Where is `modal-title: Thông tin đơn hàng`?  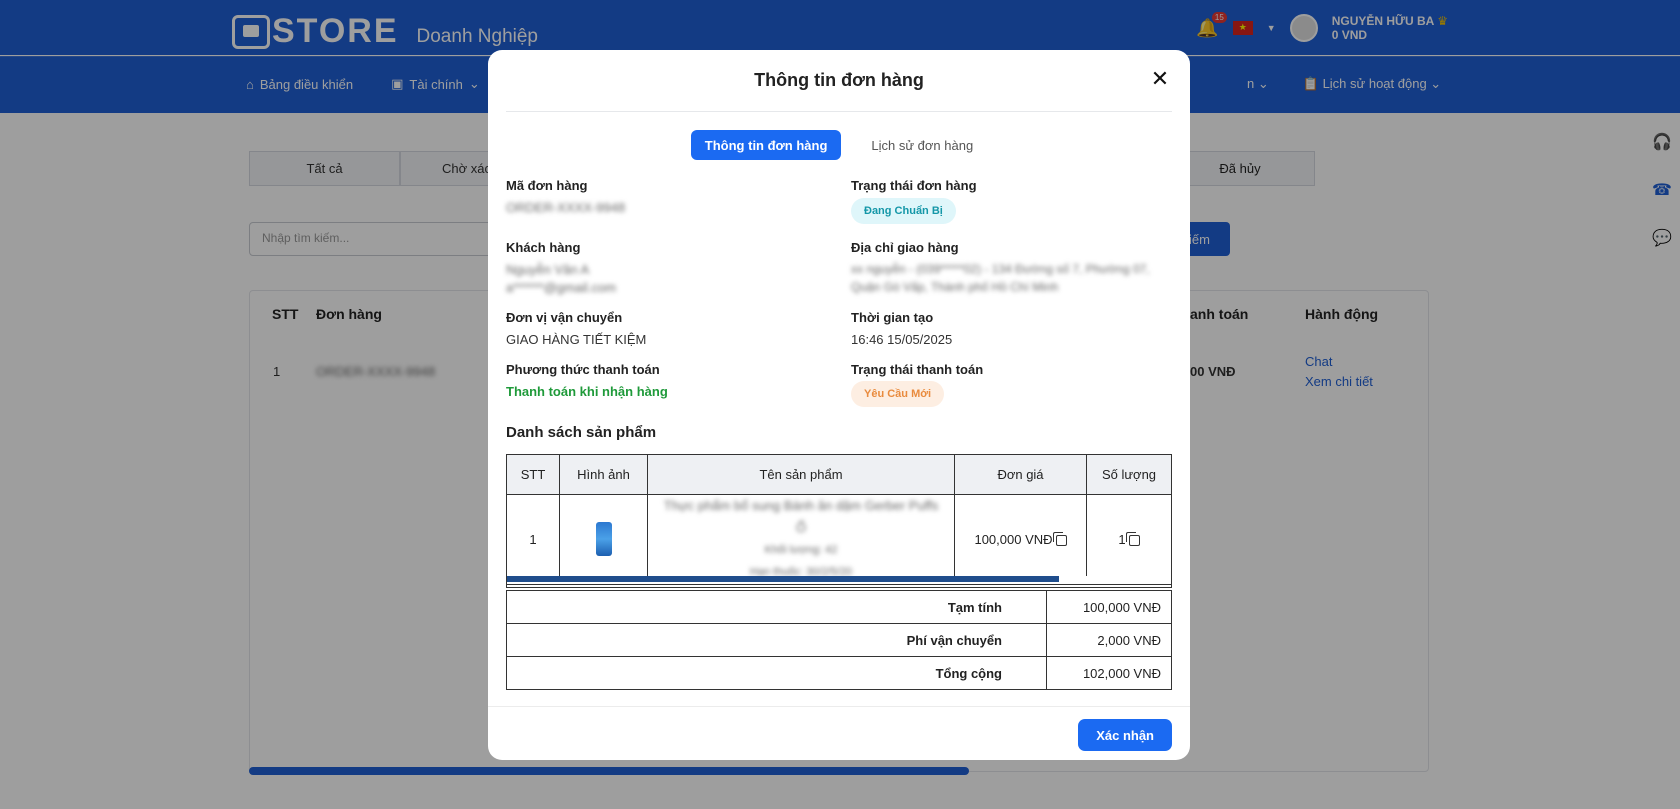
modal-title: Thông tin đơn hàng is located at coordinates (839, 80).